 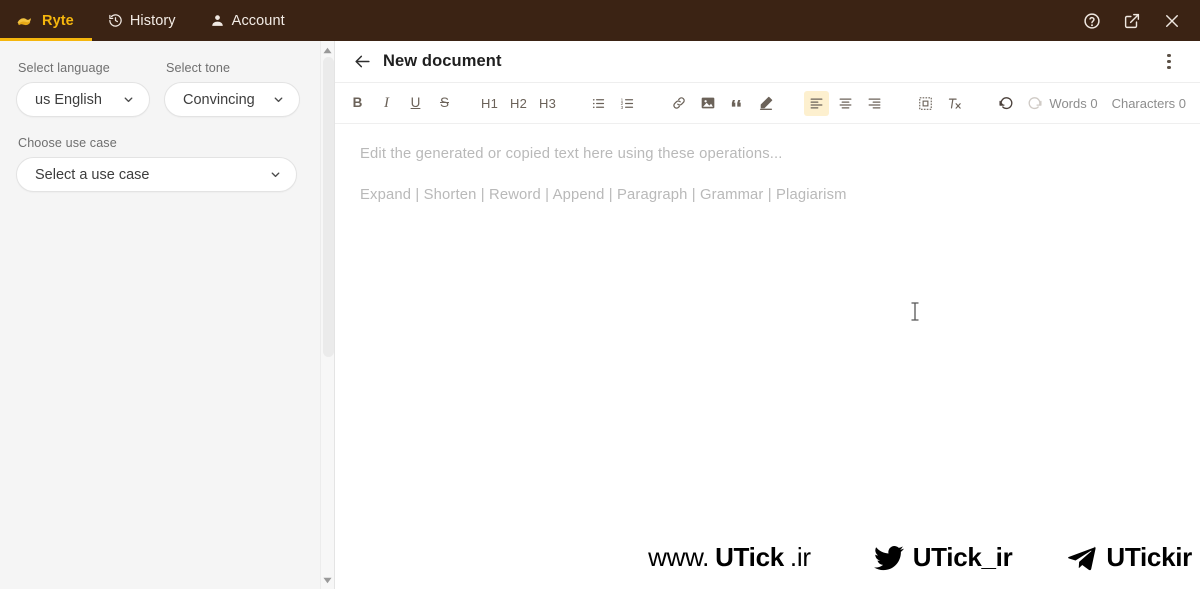 What do you see at coordinates (258, 20) in the screenshot?
I see `tab-label-account: Account` at bounding box center [258, 20].